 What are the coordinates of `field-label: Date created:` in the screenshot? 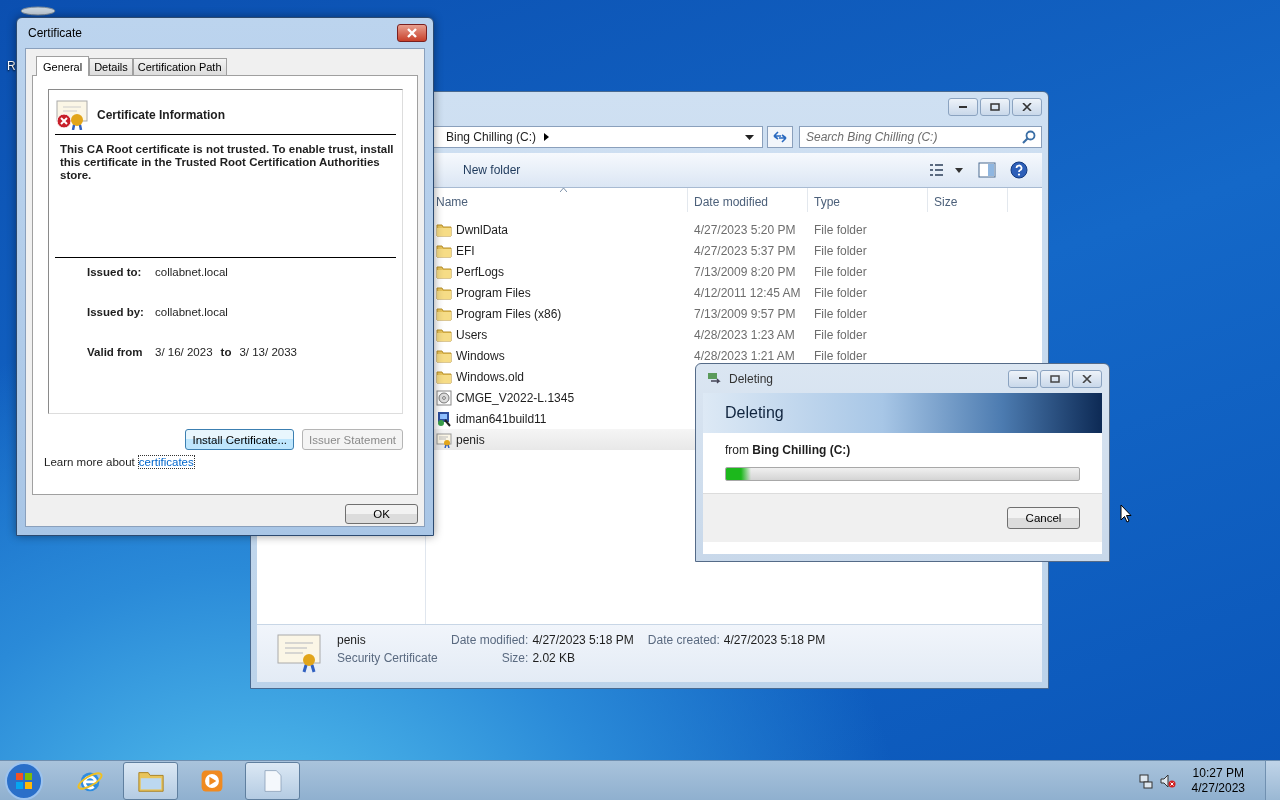 It's located at (683, 640).